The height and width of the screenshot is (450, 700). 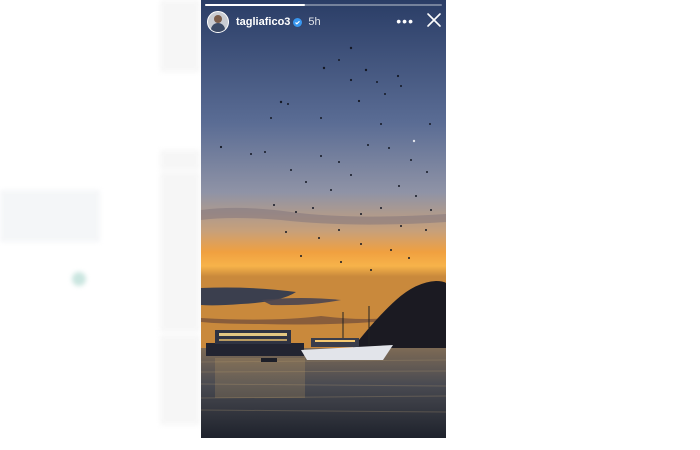 I want to click on username: tagliafico3, so click(x=263, y=22).